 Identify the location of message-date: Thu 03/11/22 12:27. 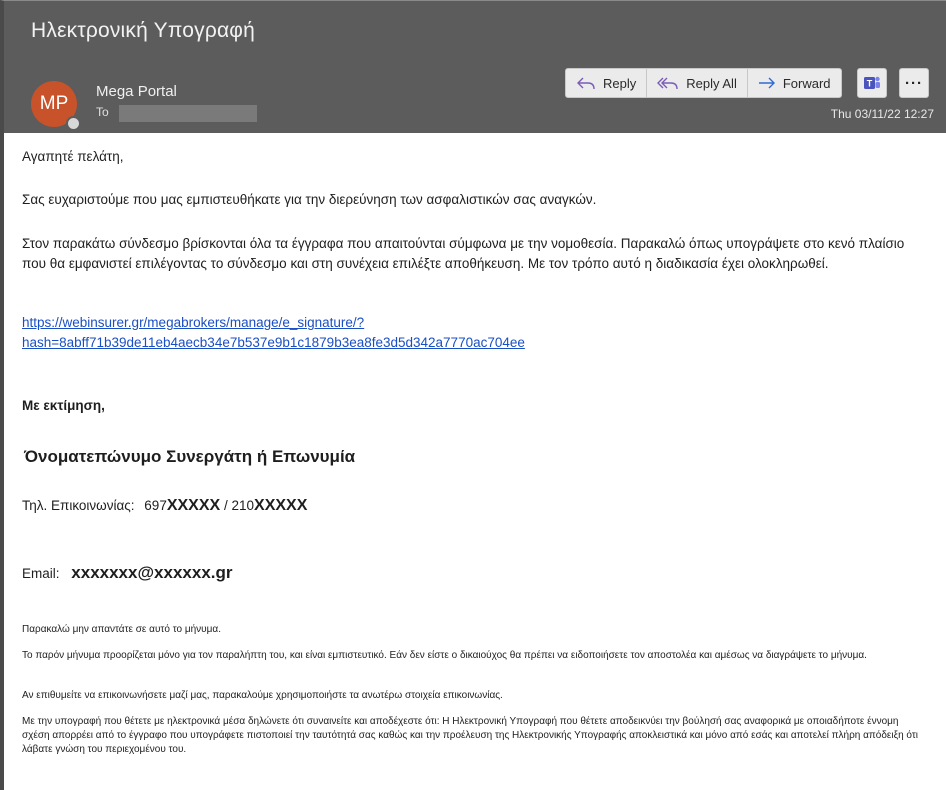
(882, 114).